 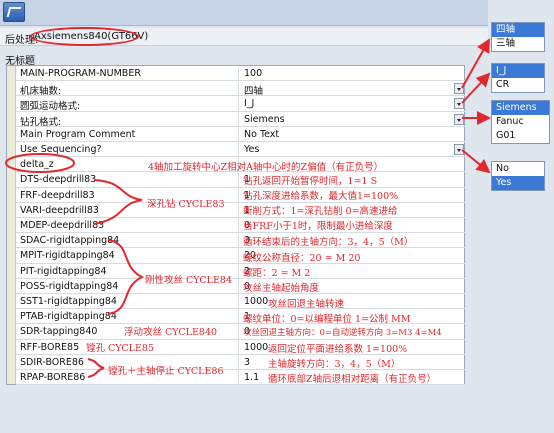 What do you see at coordinates (166, 371) in the screenshot?
I see `annotation-bore86: 镗孔＋主轴停止 CYCLE86` at bounding box center [166, 371].